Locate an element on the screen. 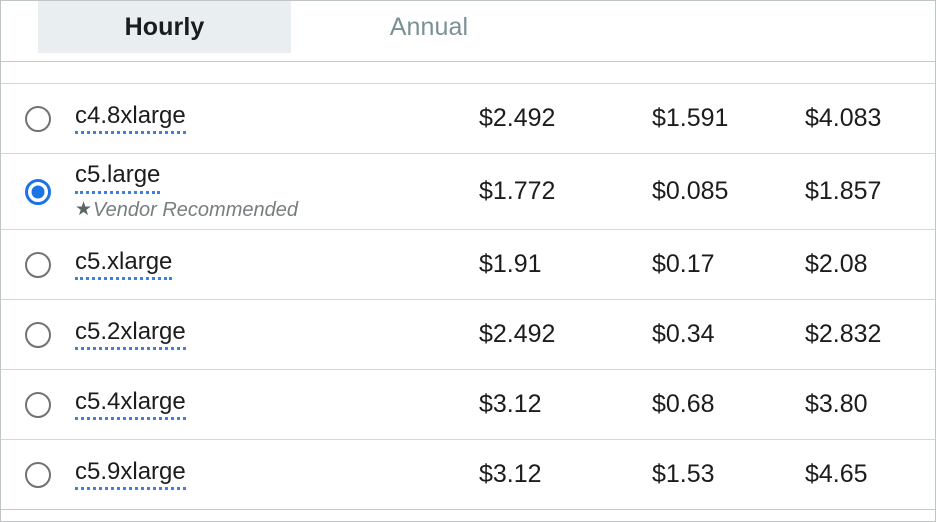 The height and width of the screenshot is (522, 936). instance-name-link: c5.large is located at coordinates (118, 178).